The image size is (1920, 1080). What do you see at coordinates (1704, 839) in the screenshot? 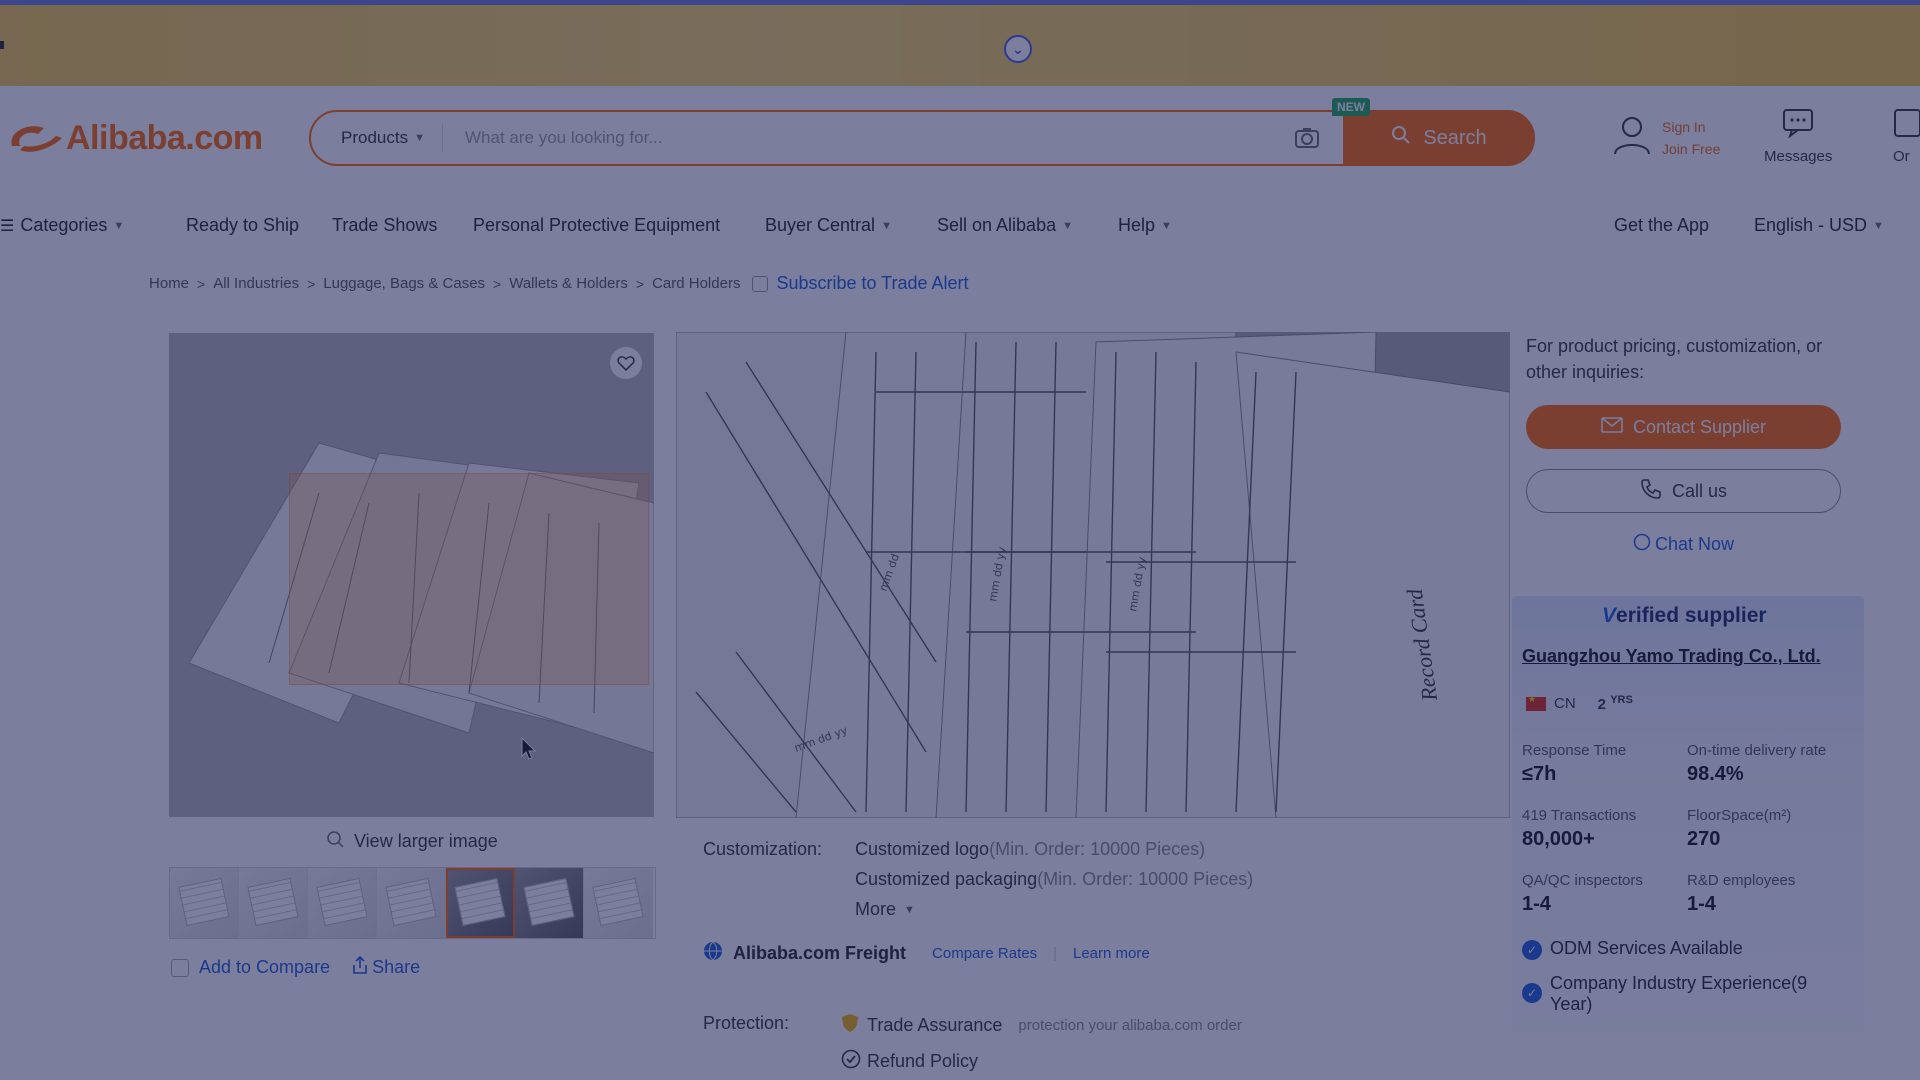
I see `stat-value: 270` at bounding box center [1704, 839].